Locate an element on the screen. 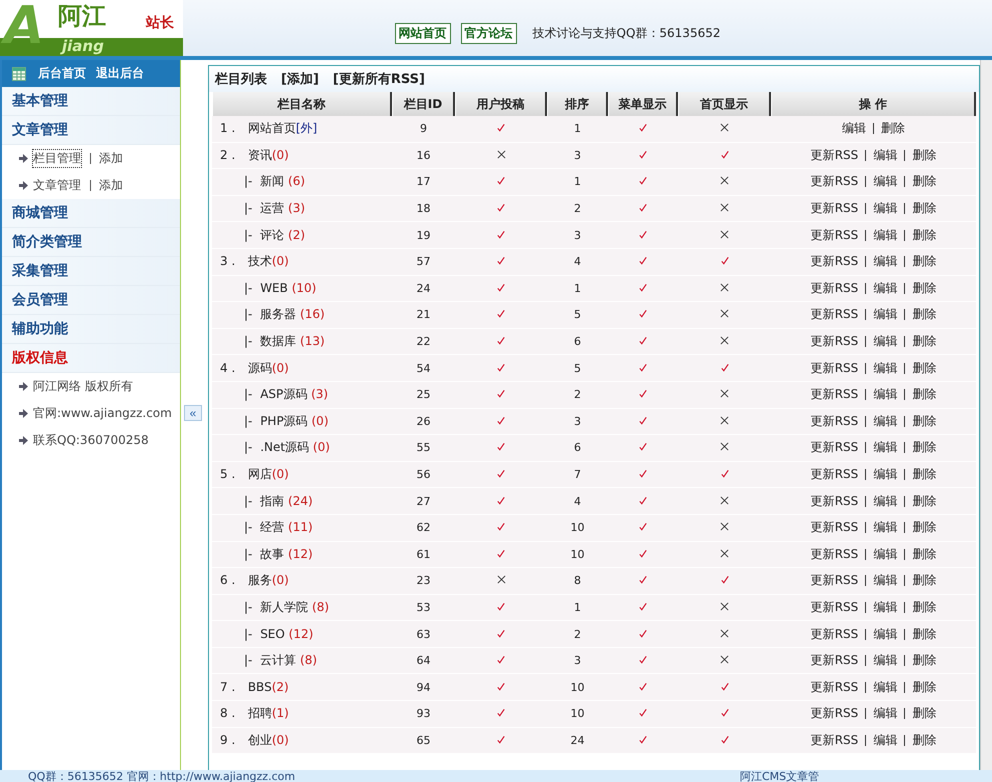  table-cell: 4 is located at coordinates (577, 501).